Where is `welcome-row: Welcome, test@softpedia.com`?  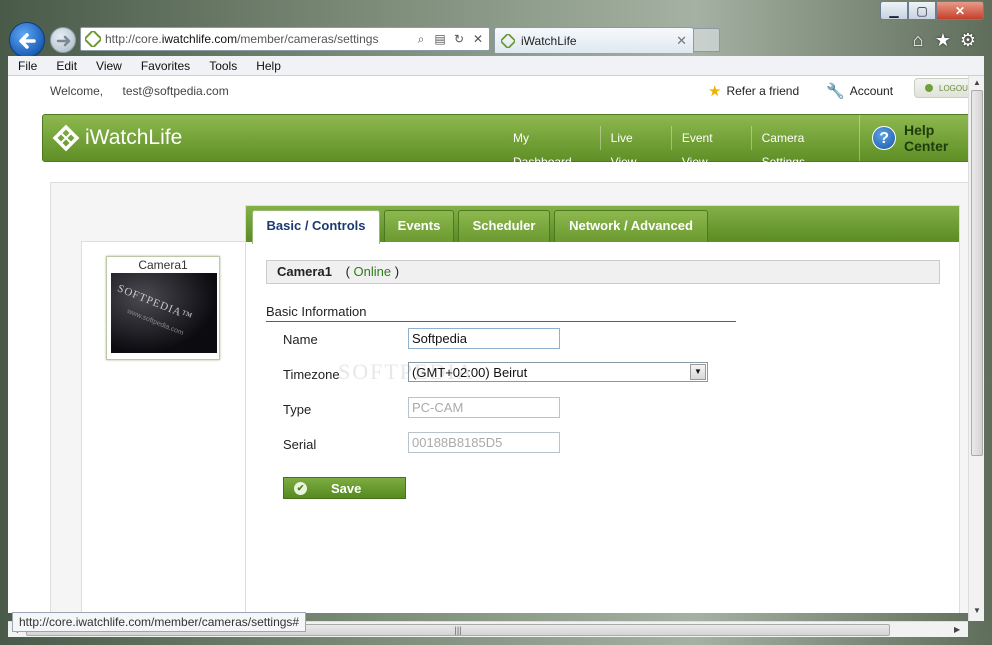 welcome-row: Welcome, test@softpedia.com is located at coordinates (139, 91).